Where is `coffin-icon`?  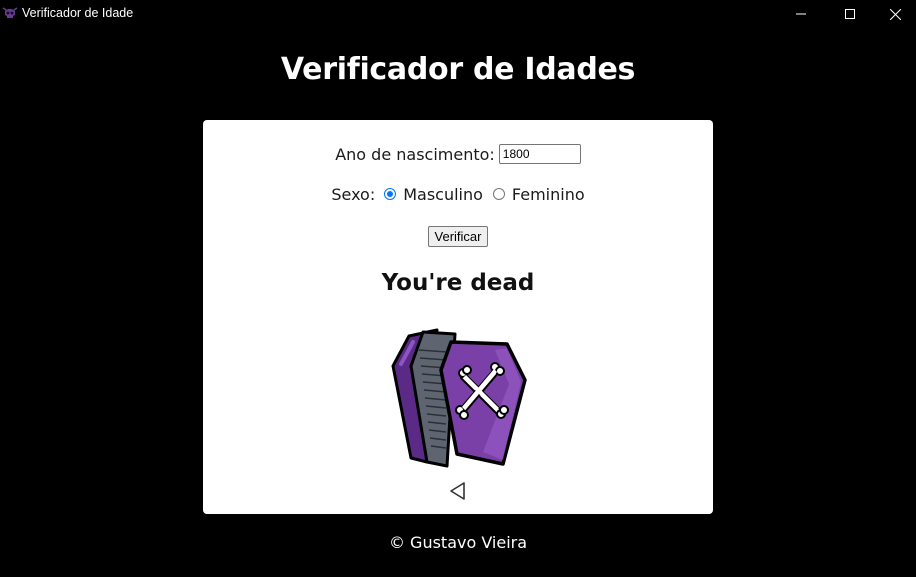
coffin-icon is located at coordinates (459, 398).